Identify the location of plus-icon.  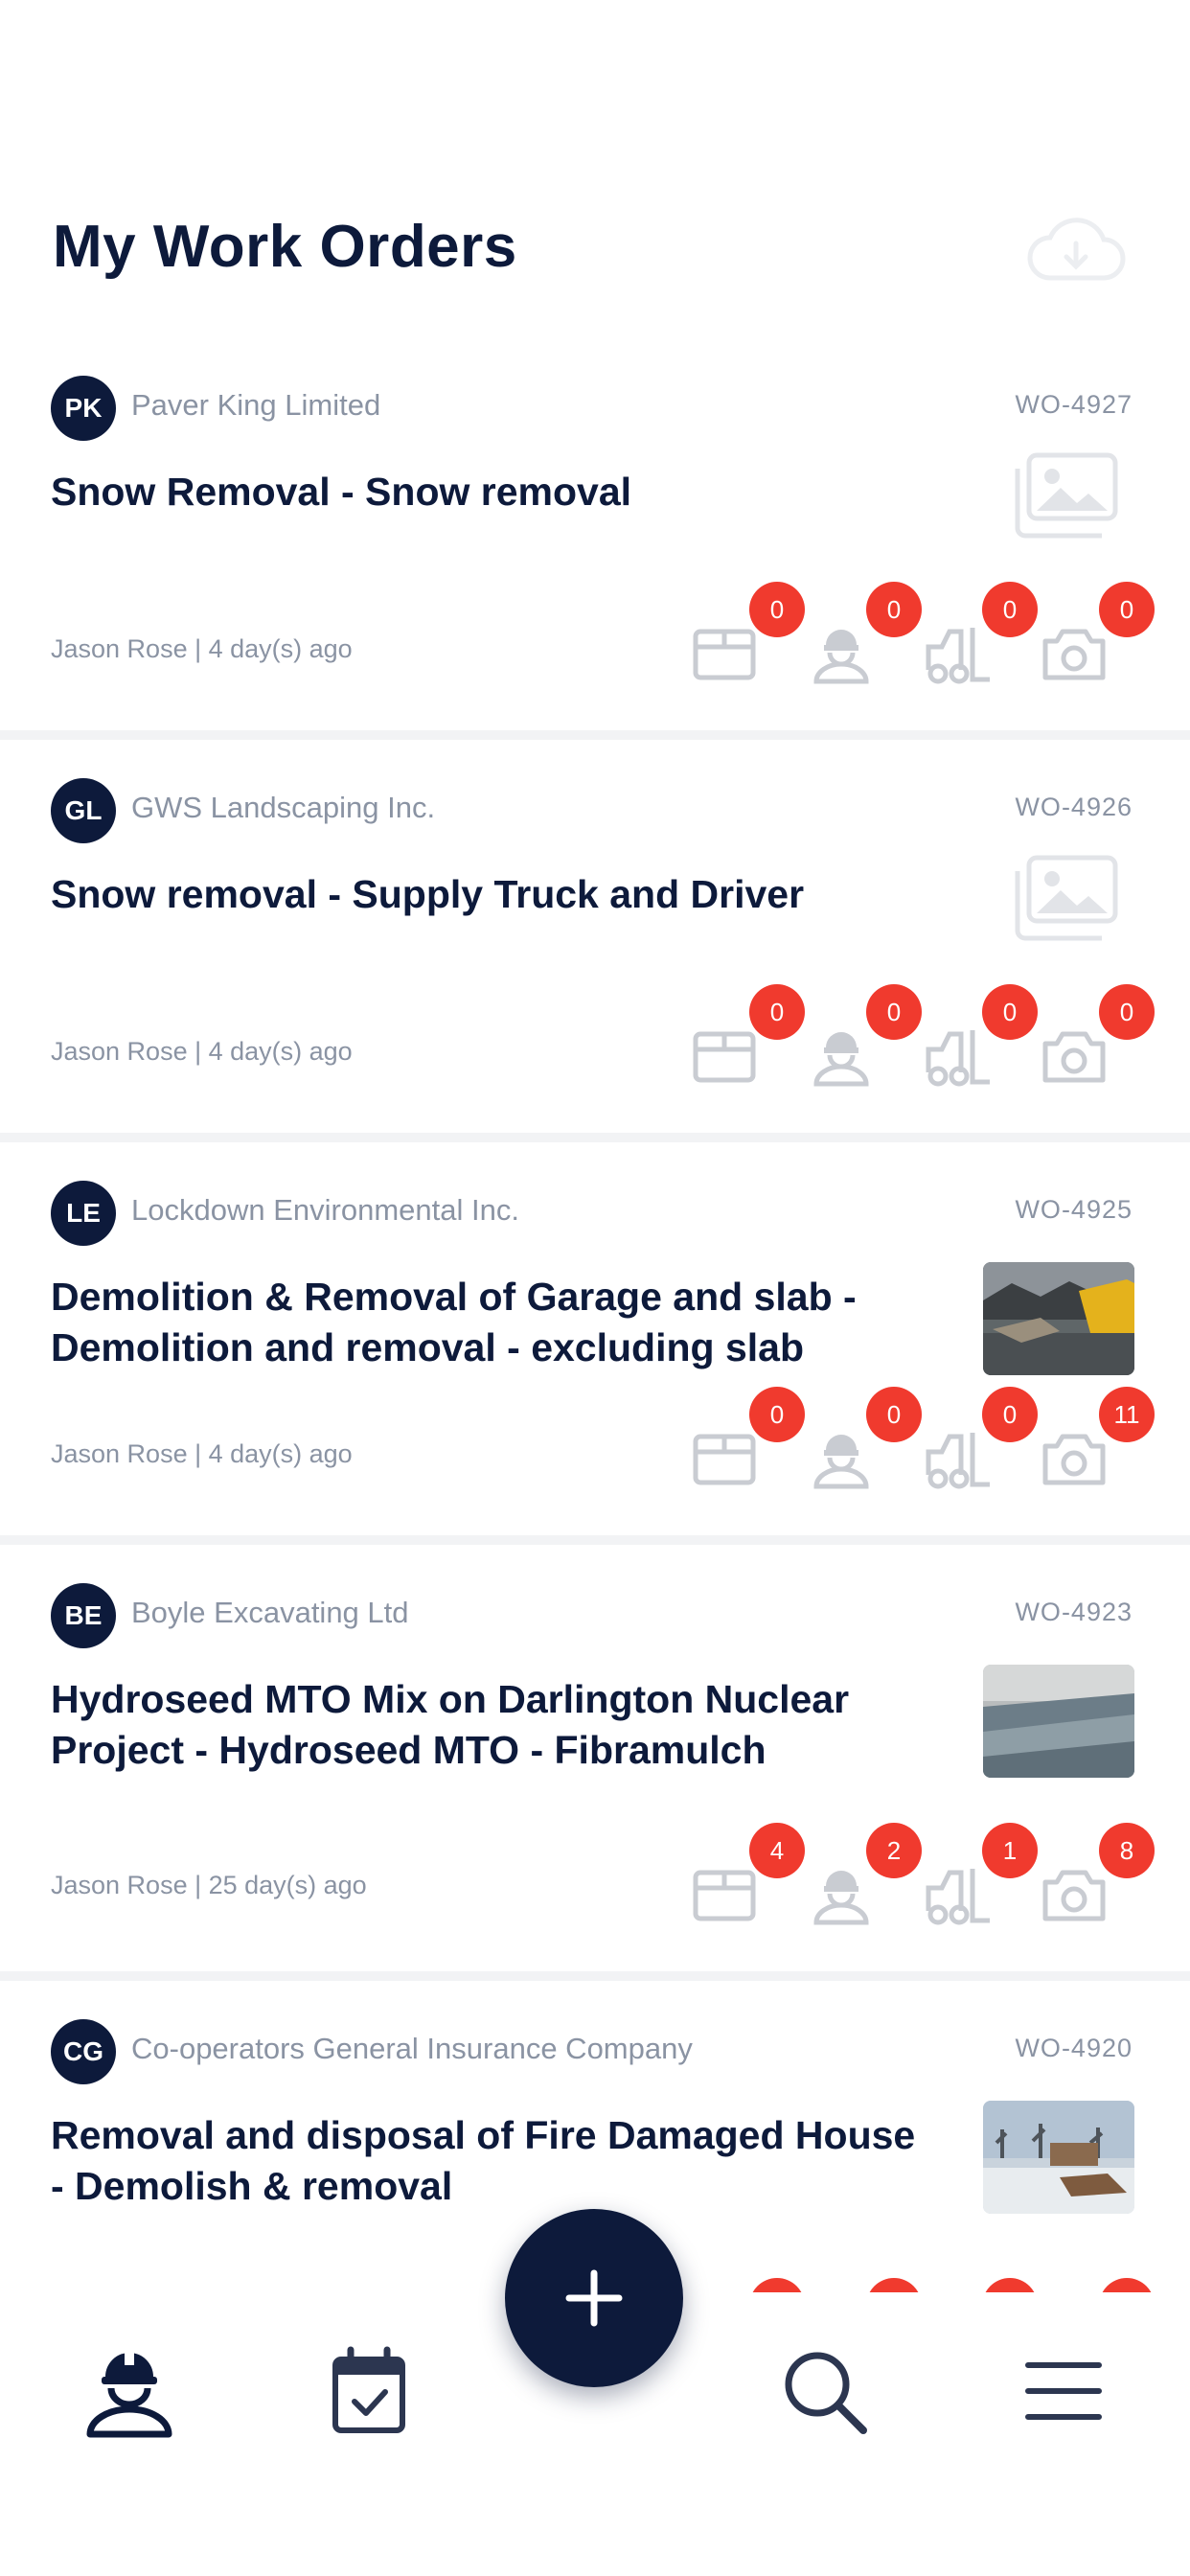
(594, 2298).